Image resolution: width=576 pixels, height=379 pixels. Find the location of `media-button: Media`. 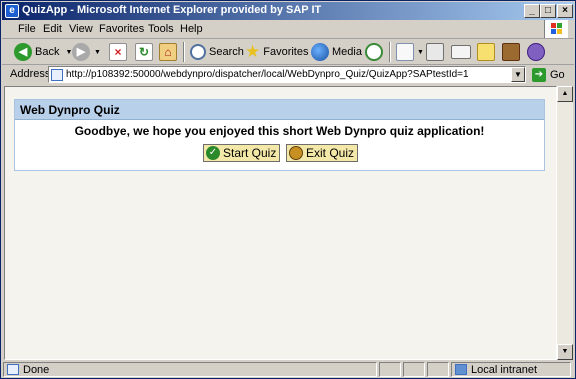

media-button: Media is located at coordinates (336, 52).